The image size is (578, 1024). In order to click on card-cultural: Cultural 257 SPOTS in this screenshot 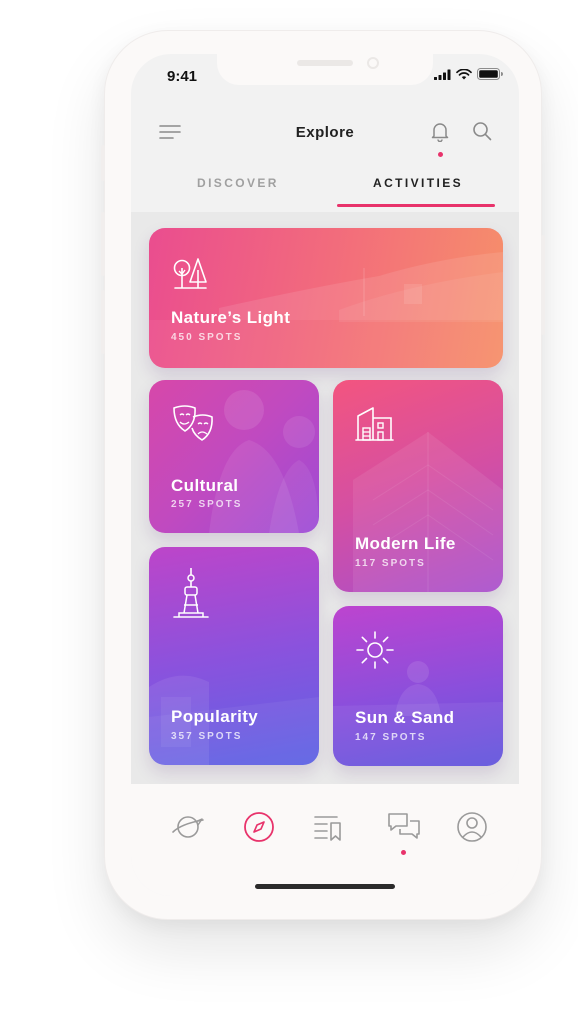, I will do `click(234, 456)`.